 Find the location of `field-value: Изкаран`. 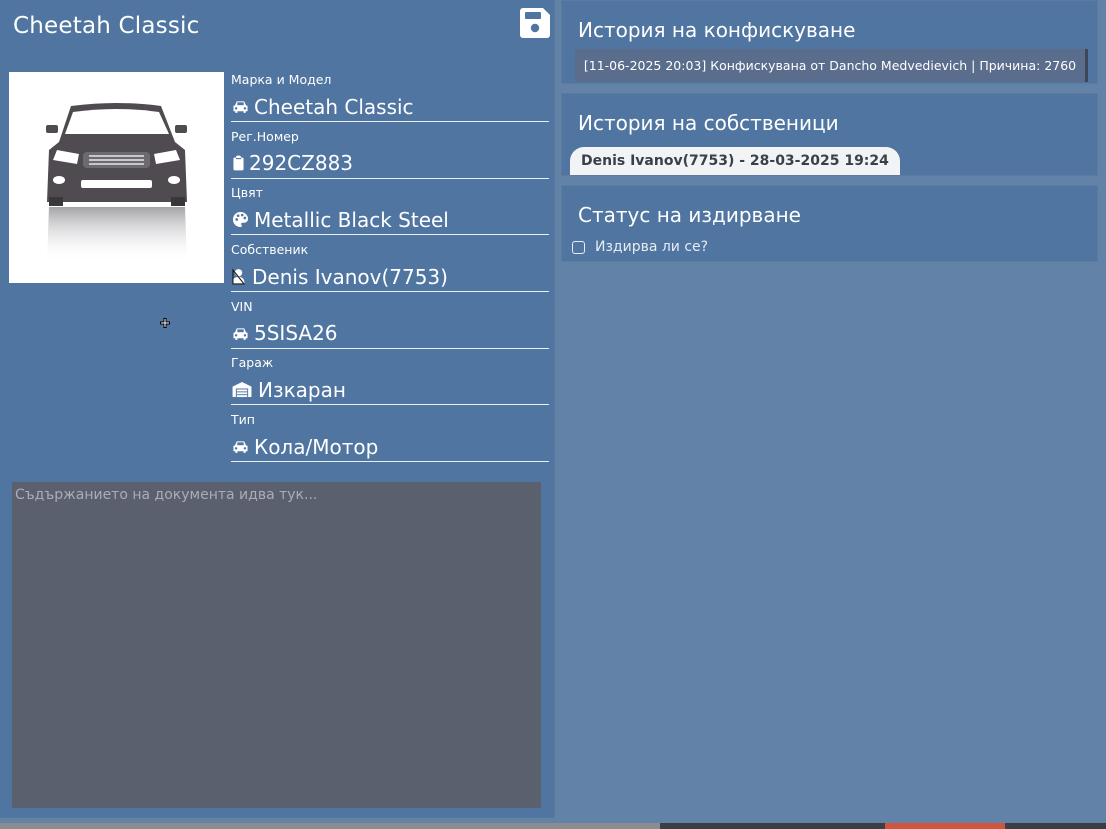

field-value: Изкаран is located at coordinates (390, 390).